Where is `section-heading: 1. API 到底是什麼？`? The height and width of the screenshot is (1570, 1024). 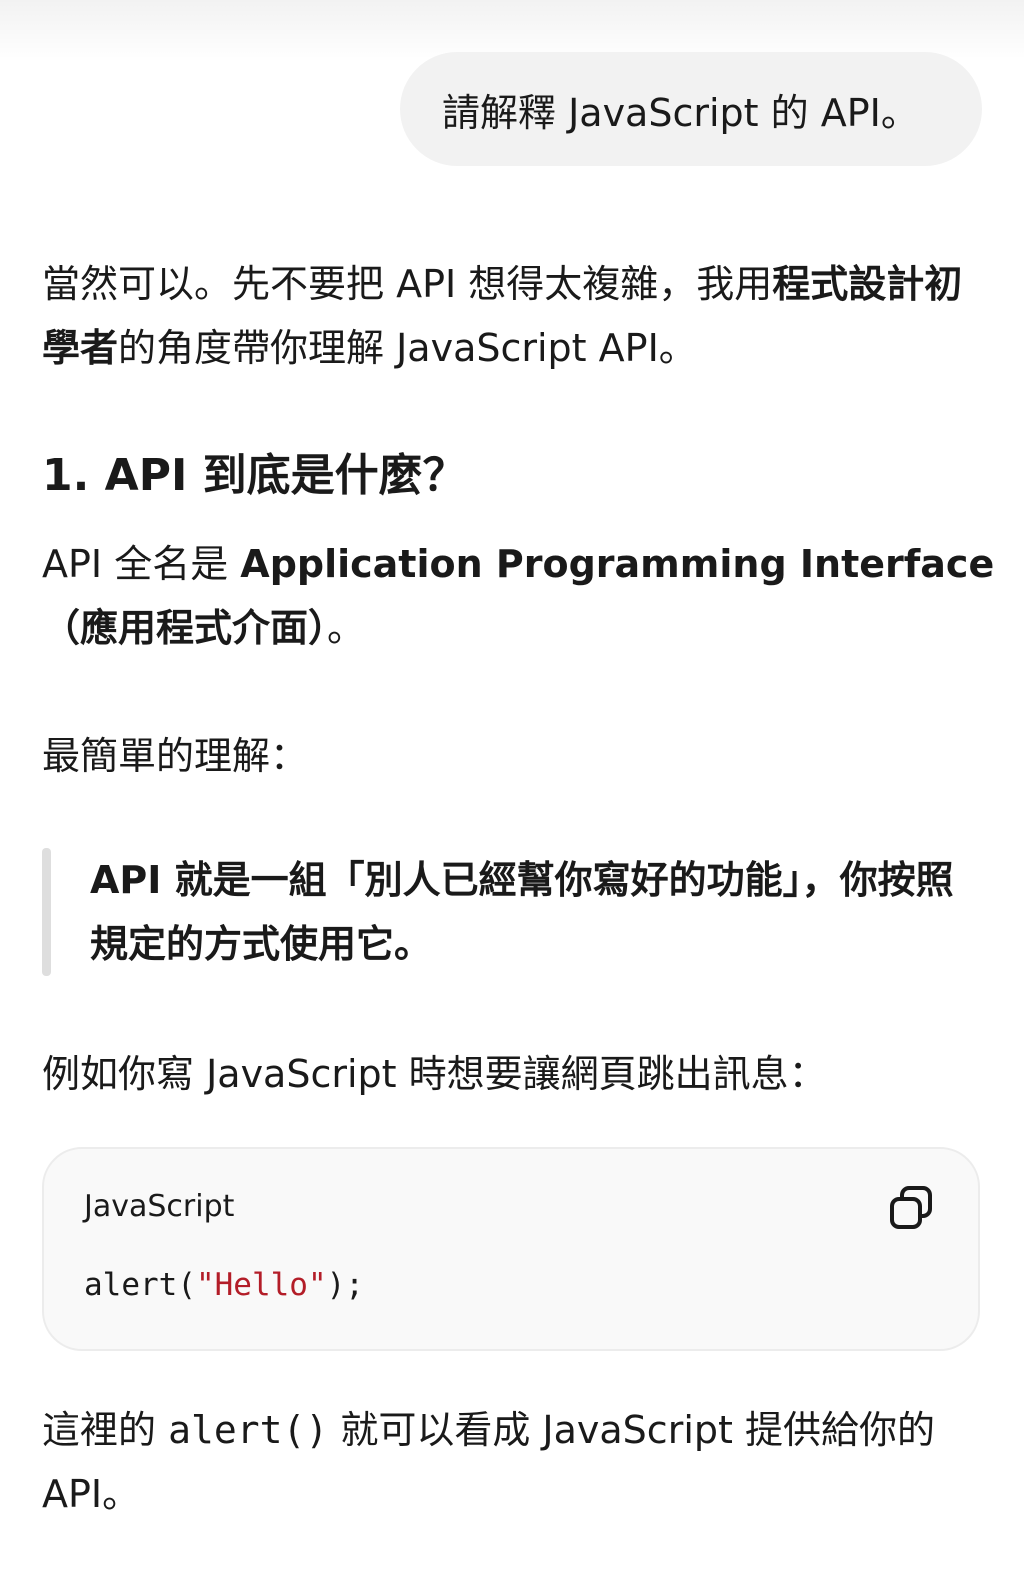
section-heading: 1. API 到底是什麼？ is located at coordinates (254, 475).